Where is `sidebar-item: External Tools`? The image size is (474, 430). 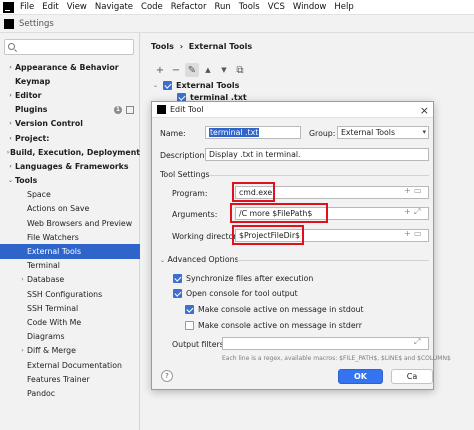 sidebar-item: External Tools is located at coordinates (70, 251).